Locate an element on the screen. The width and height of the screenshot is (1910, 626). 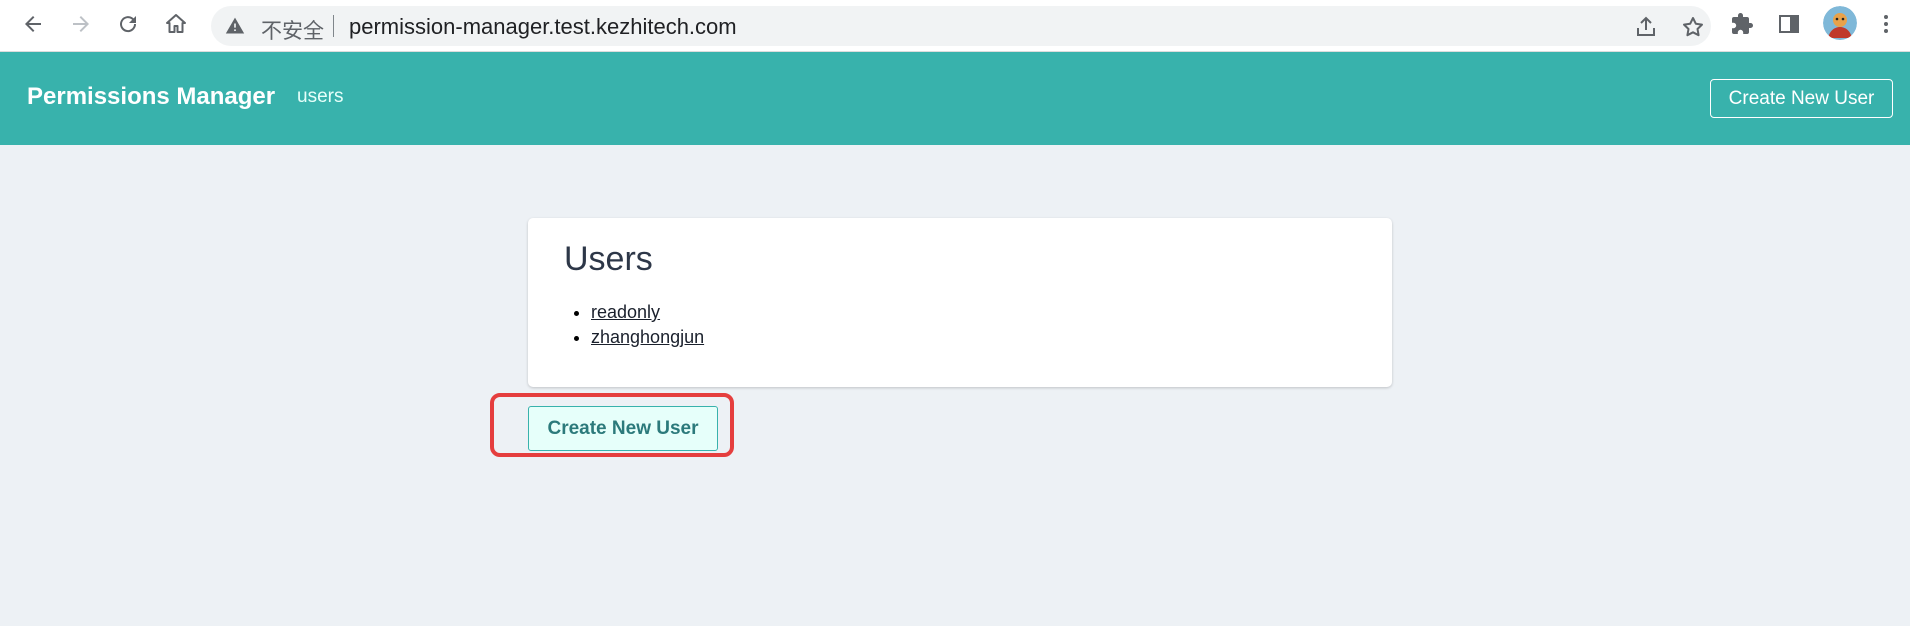
brand-title: Permissions Manager is located at coordinates (151, 97).